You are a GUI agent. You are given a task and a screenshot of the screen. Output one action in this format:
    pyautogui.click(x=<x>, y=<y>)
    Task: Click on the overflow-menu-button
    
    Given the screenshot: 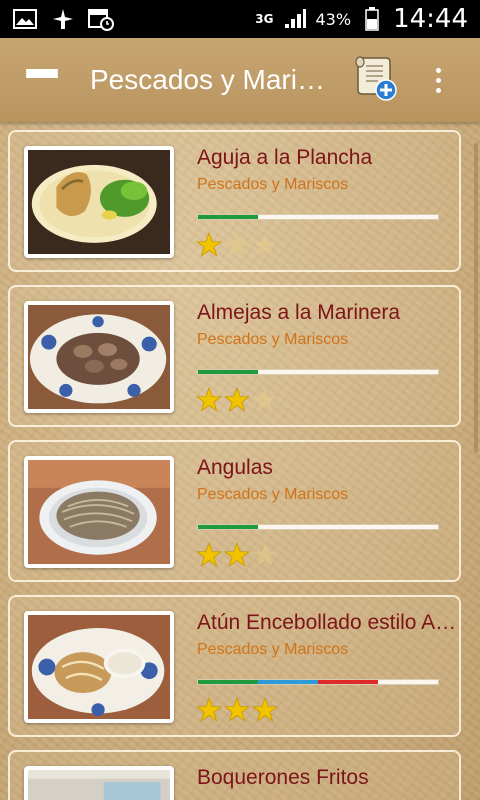 What is the action you would take?
    pyautogui.click(x=438, y=80)
    